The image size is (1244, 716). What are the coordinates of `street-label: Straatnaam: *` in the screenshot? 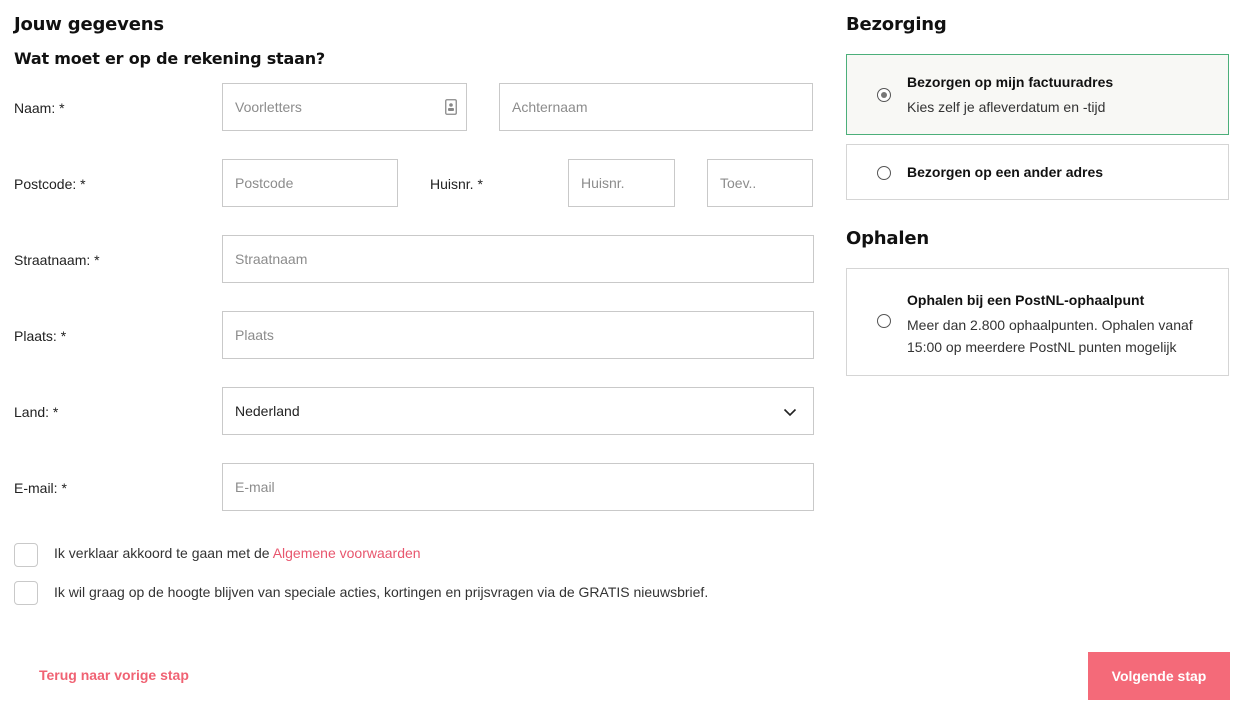 It's located at (57, 260).